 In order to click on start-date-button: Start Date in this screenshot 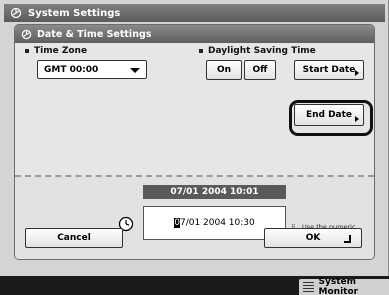, I will do `click(329, 70)`.